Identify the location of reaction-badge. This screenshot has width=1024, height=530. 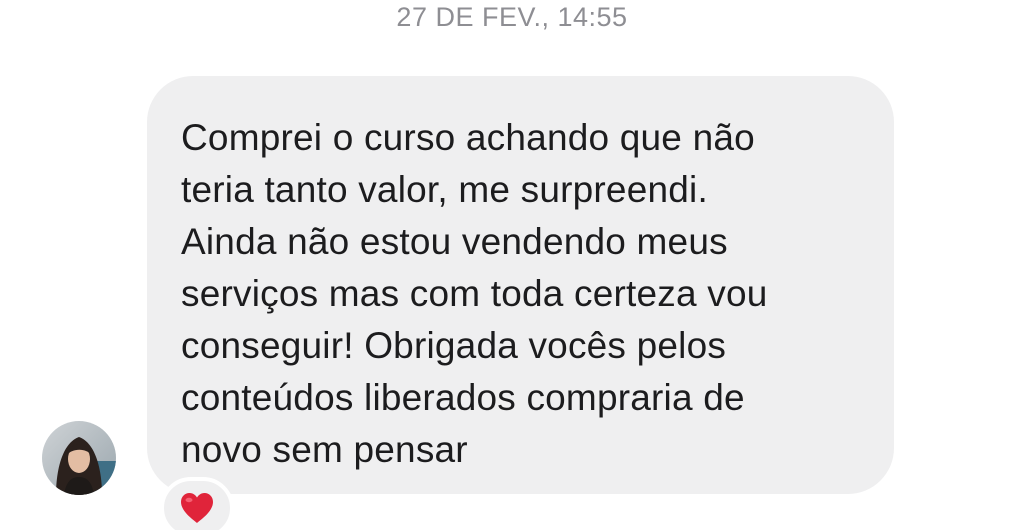
(197, 503).